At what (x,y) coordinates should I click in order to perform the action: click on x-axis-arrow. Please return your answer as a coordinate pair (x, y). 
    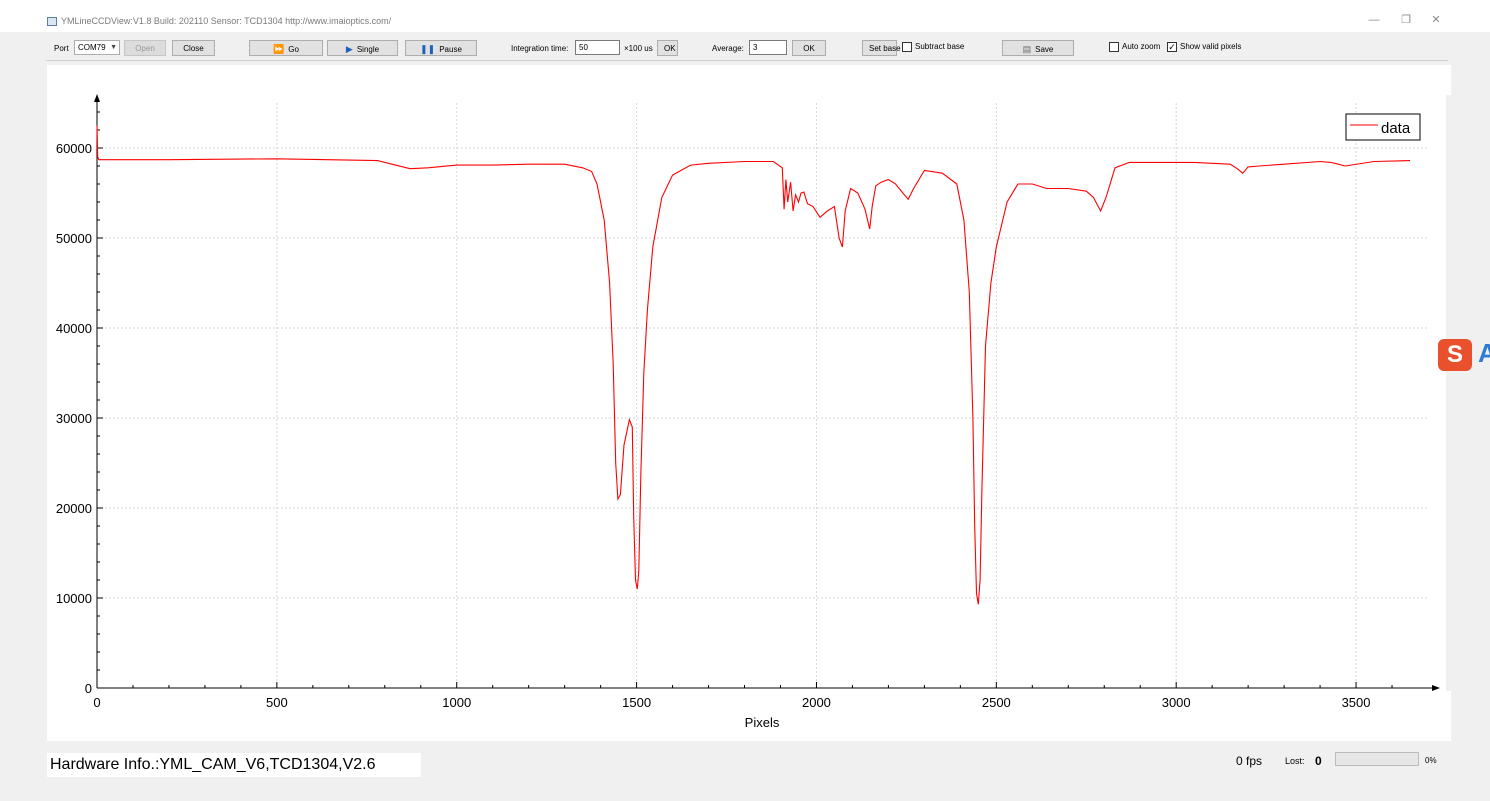
    Looking at the image, I should click on (1436, 688).